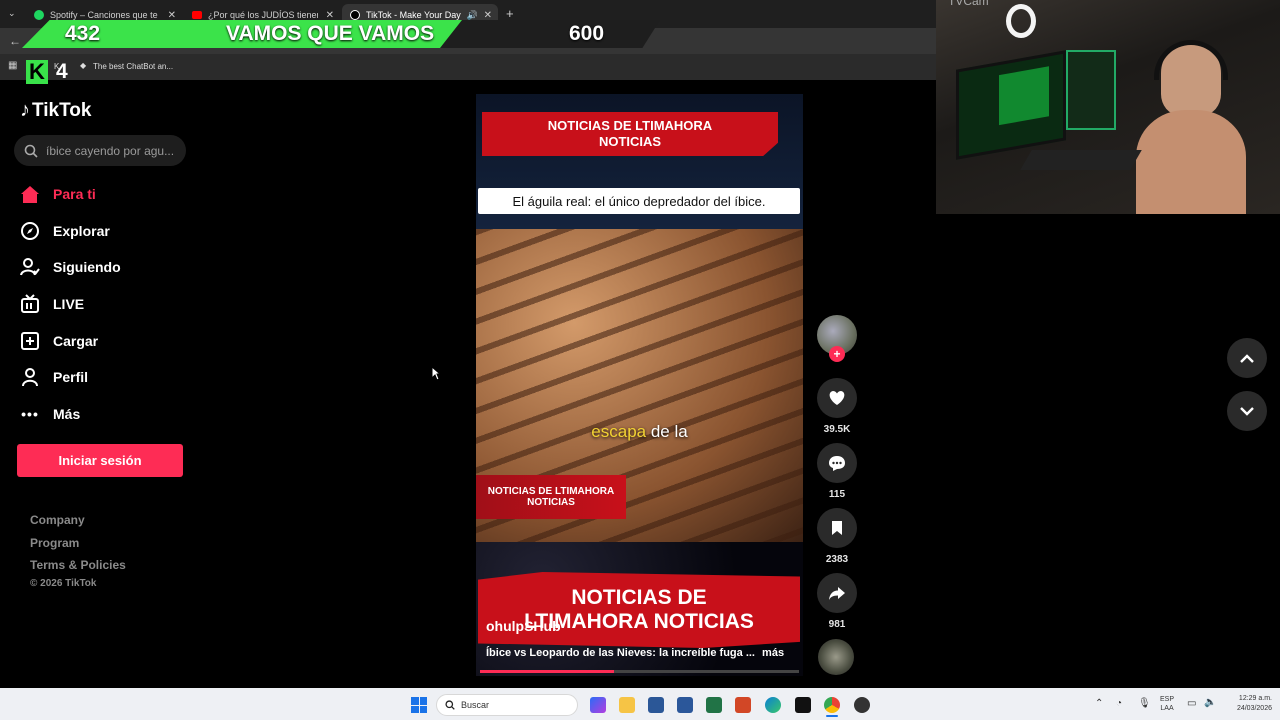 The width and height of the screenshot is (1280, 720). What do you see at coordinates (1167, 704) in the screenshot?
I see `language-indicator: ESP LAA` at bounding box center [1167, 704].